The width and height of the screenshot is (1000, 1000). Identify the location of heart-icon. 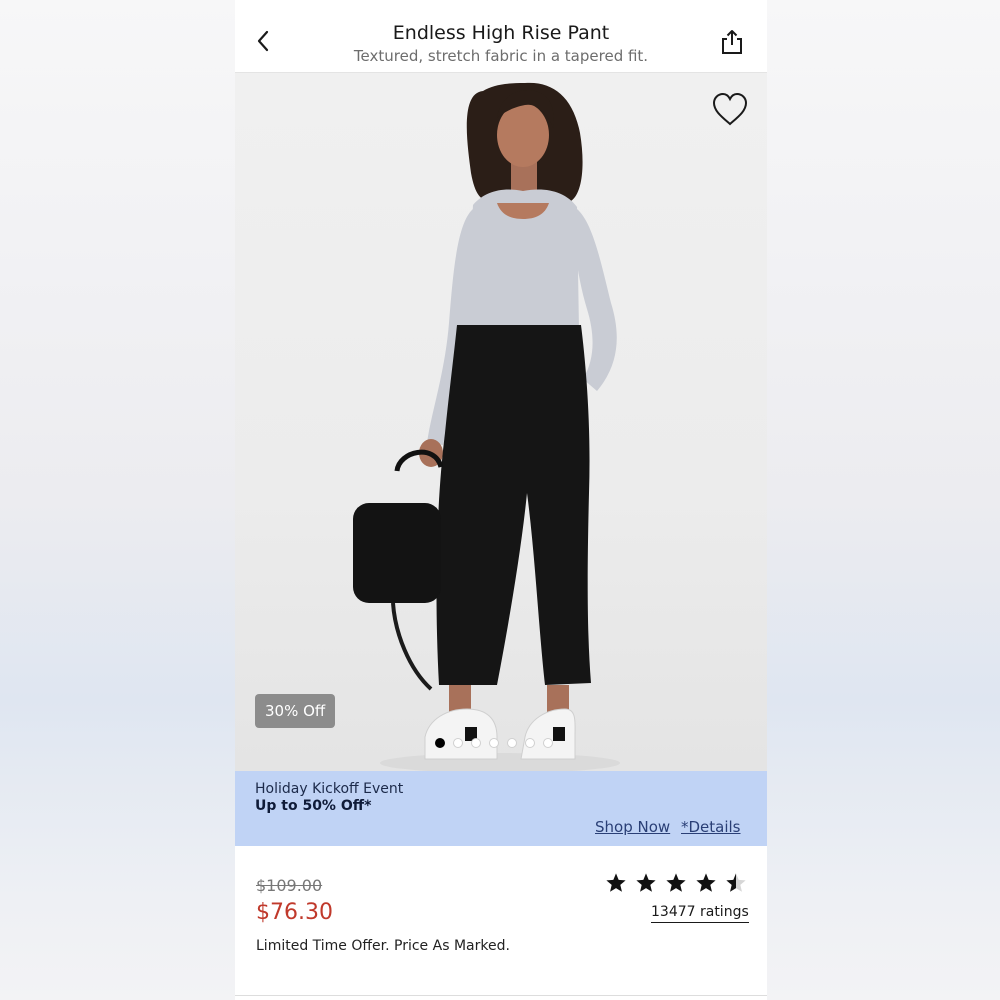
(730, 109).